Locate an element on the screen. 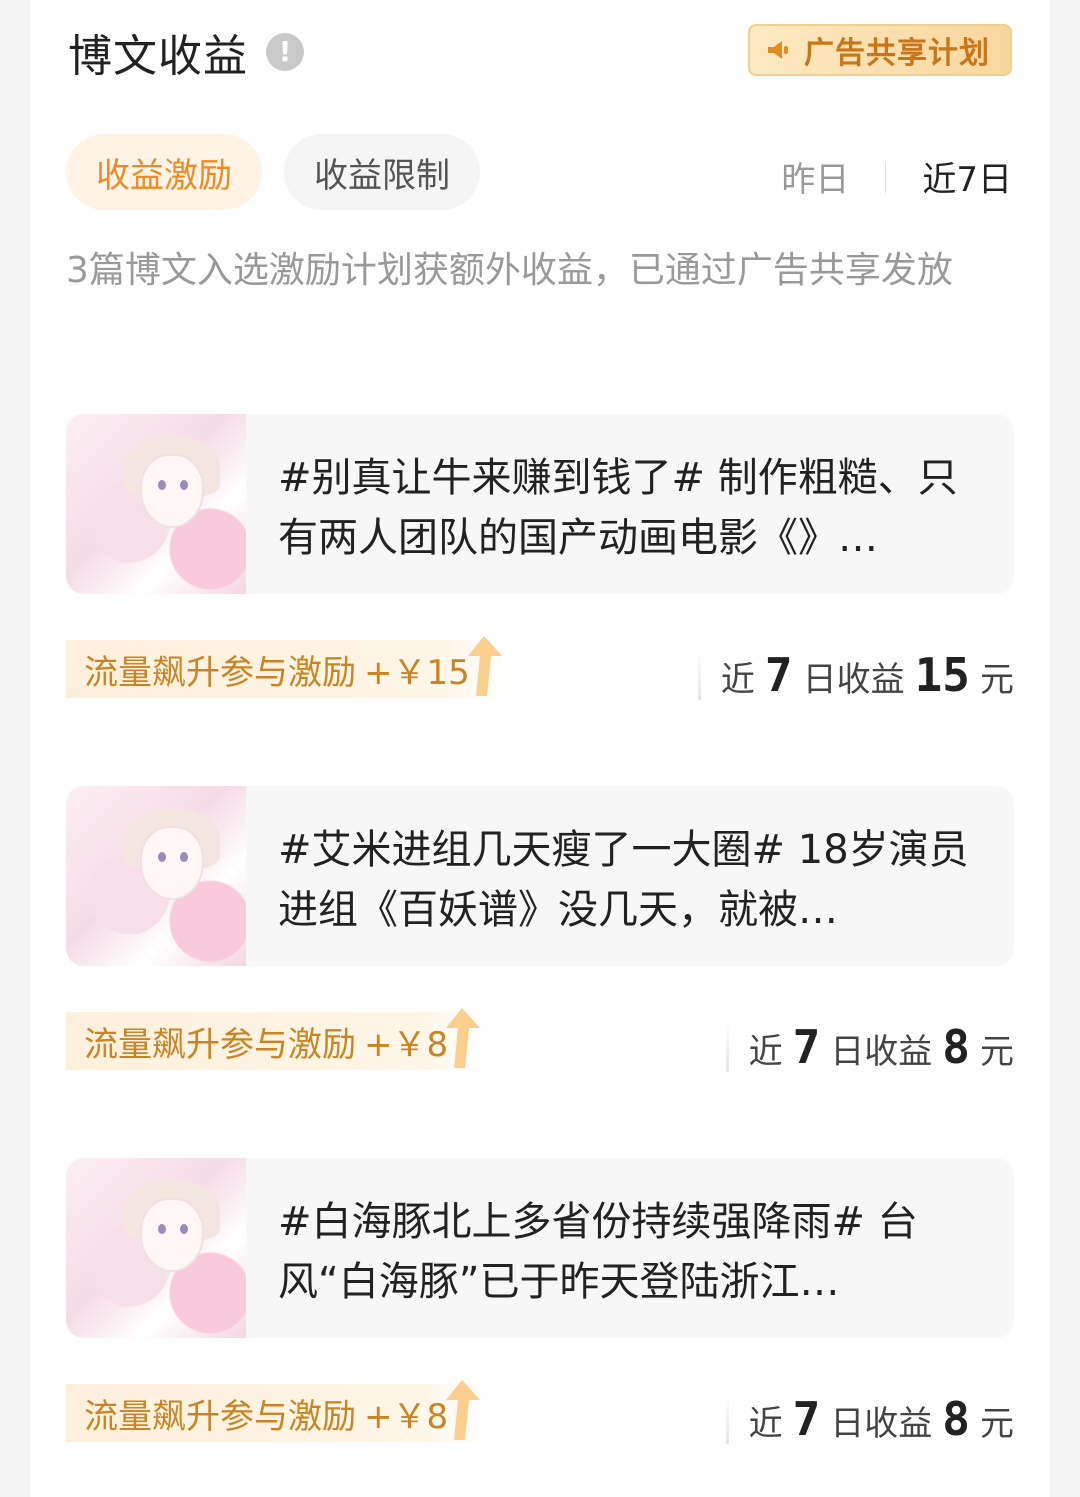  megaphone-icon is located at coordinates (778, 50).